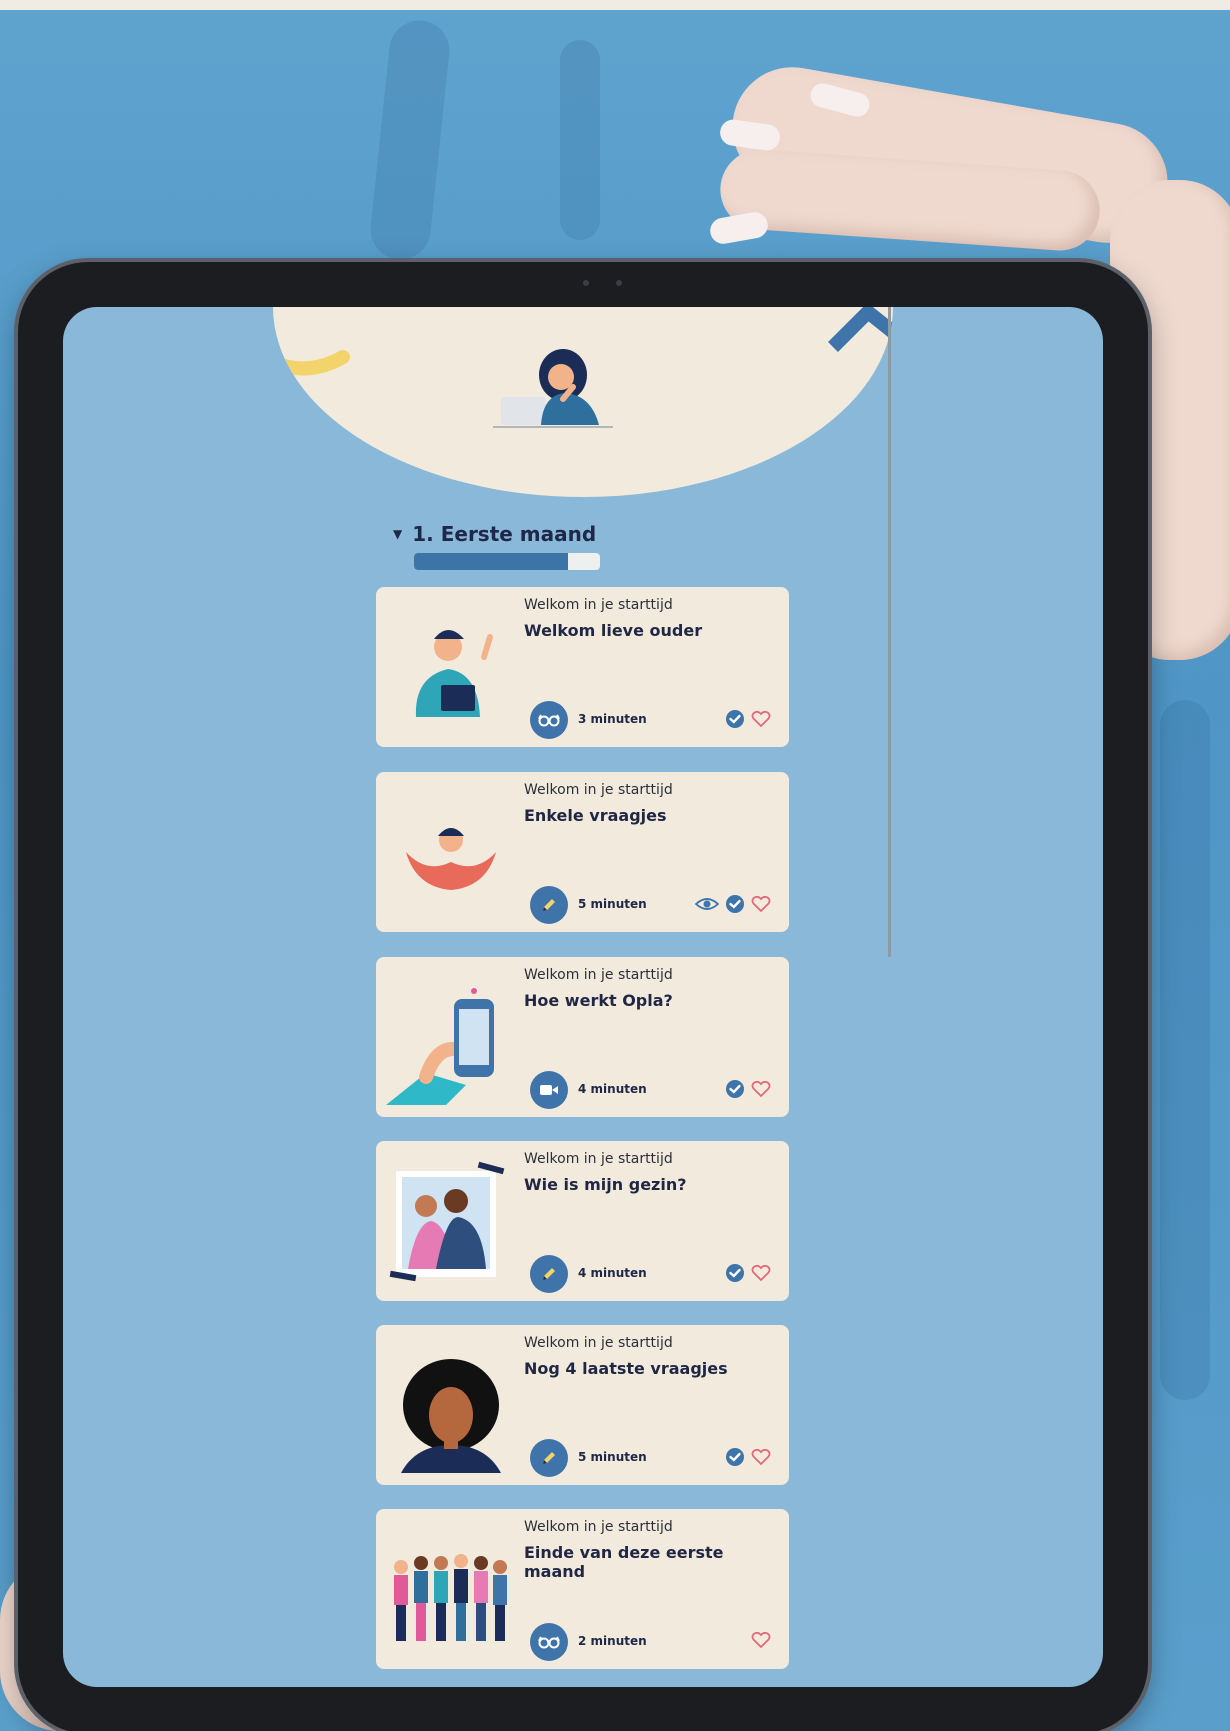  Describe the element at coordinates (595, 815) in the screenshot. I see `lesson-title: Enkele vraagjes` at that location.